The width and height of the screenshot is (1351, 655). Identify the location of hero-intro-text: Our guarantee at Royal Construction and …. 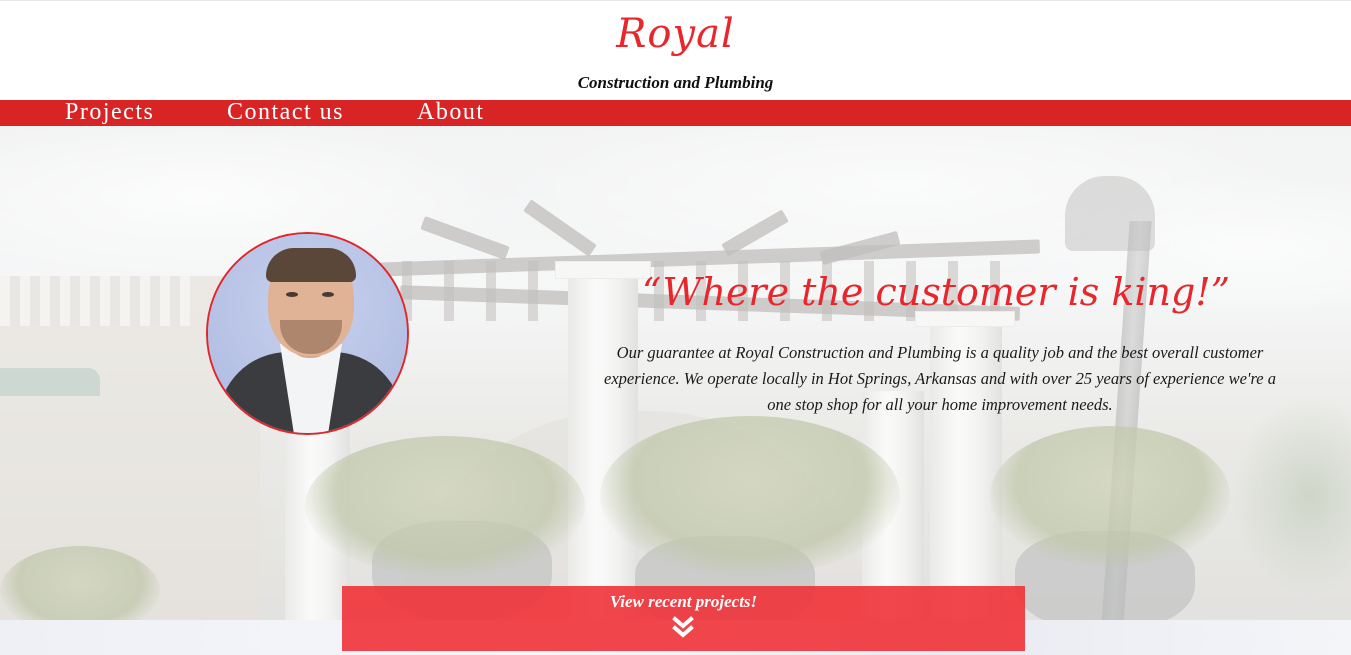
(940, 378).